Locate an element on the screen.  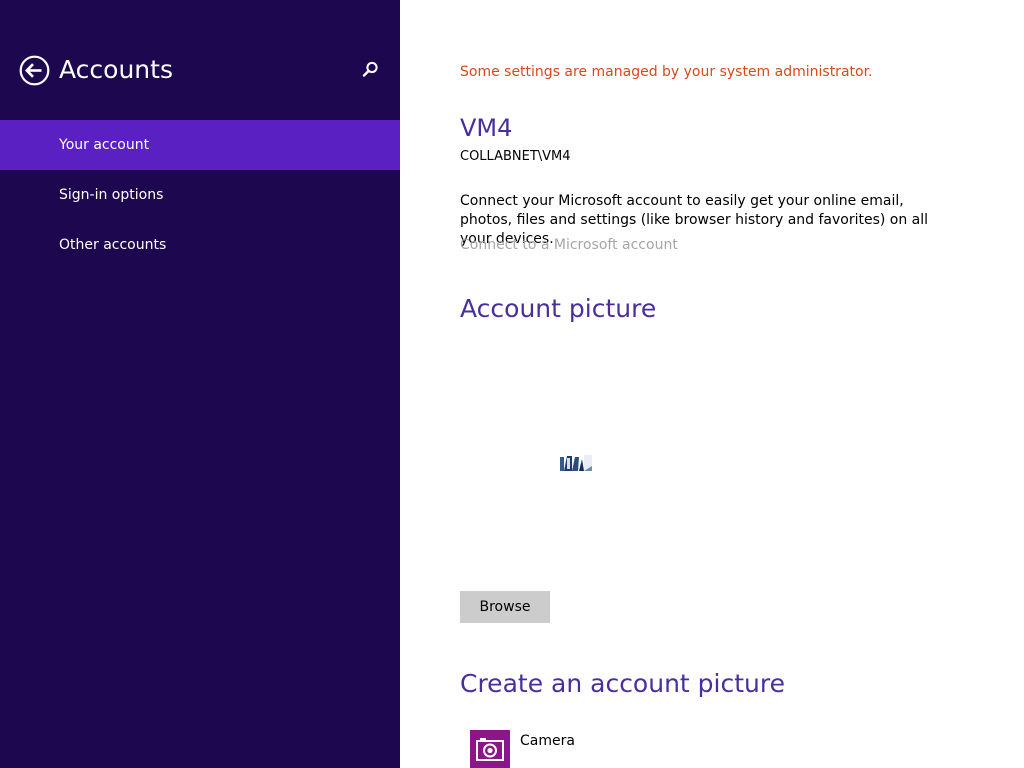
camera-app-label: Camera is located at coordinates (547, 741).